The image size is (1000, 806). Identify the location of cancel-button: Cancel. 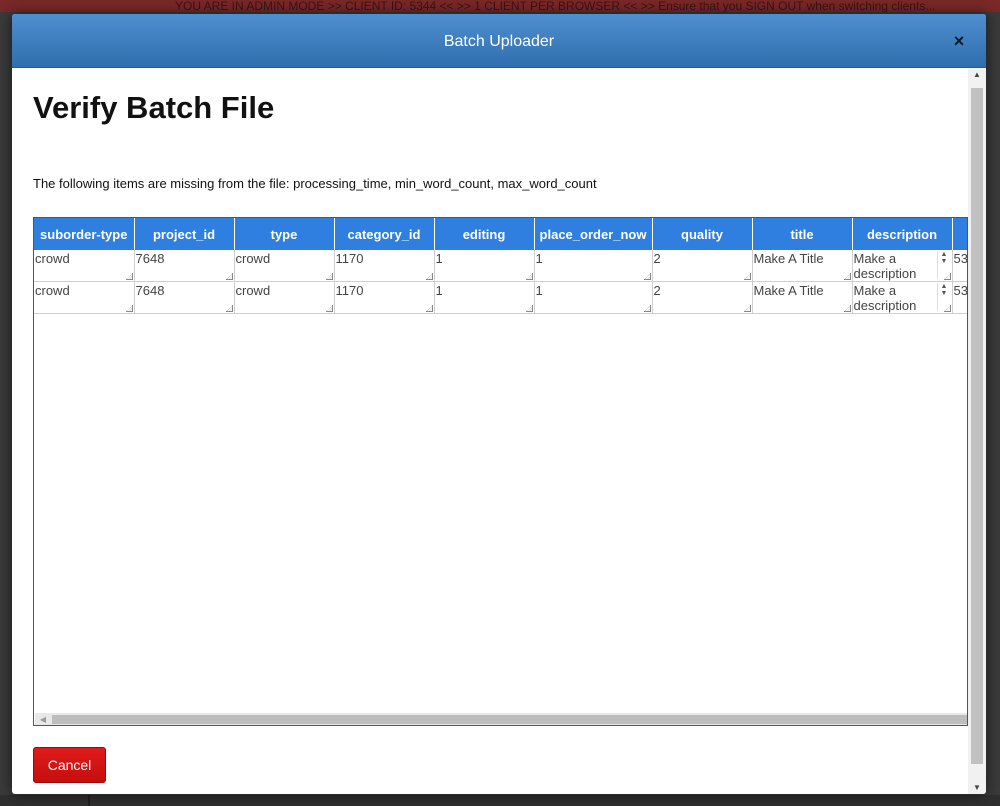
(69, 765).